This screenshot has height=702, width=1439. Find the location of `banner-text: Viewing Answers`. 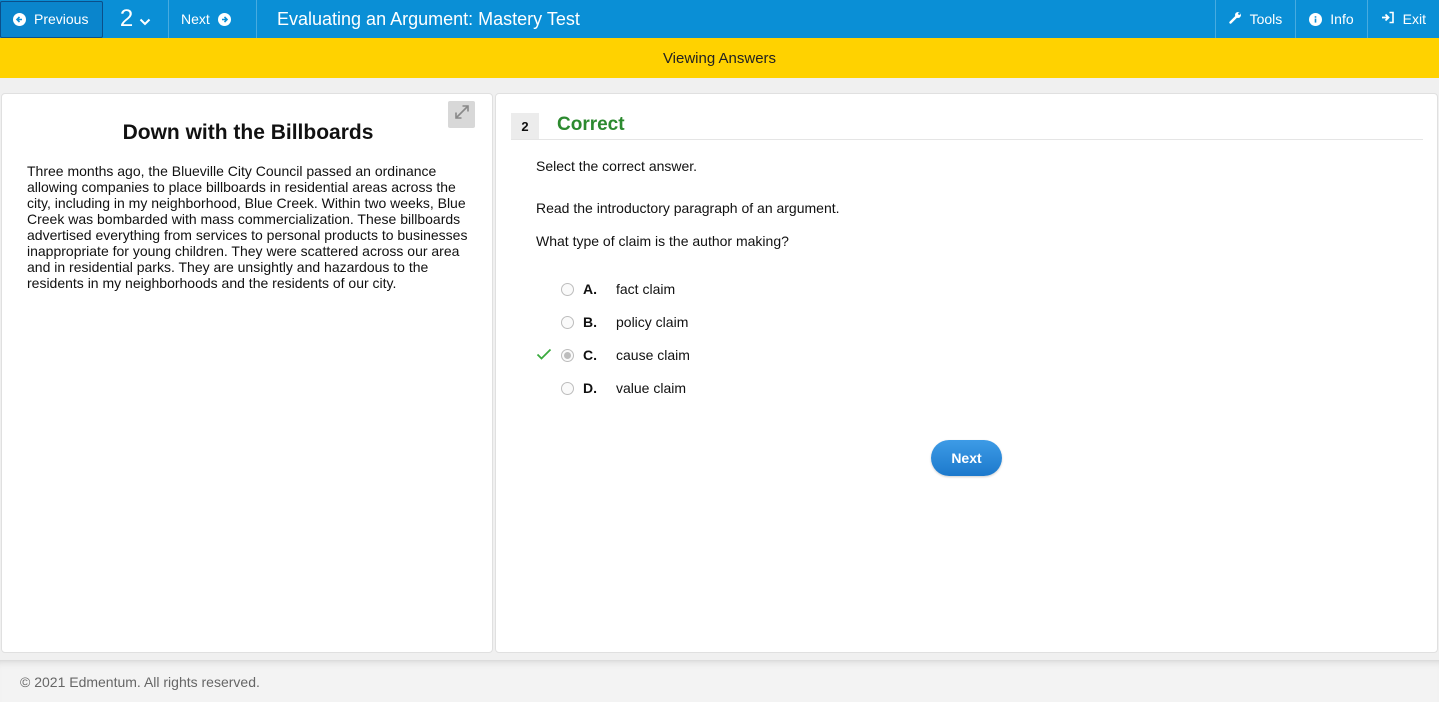

banner-text: Viewing Answers is located at coordinates (719, 58).